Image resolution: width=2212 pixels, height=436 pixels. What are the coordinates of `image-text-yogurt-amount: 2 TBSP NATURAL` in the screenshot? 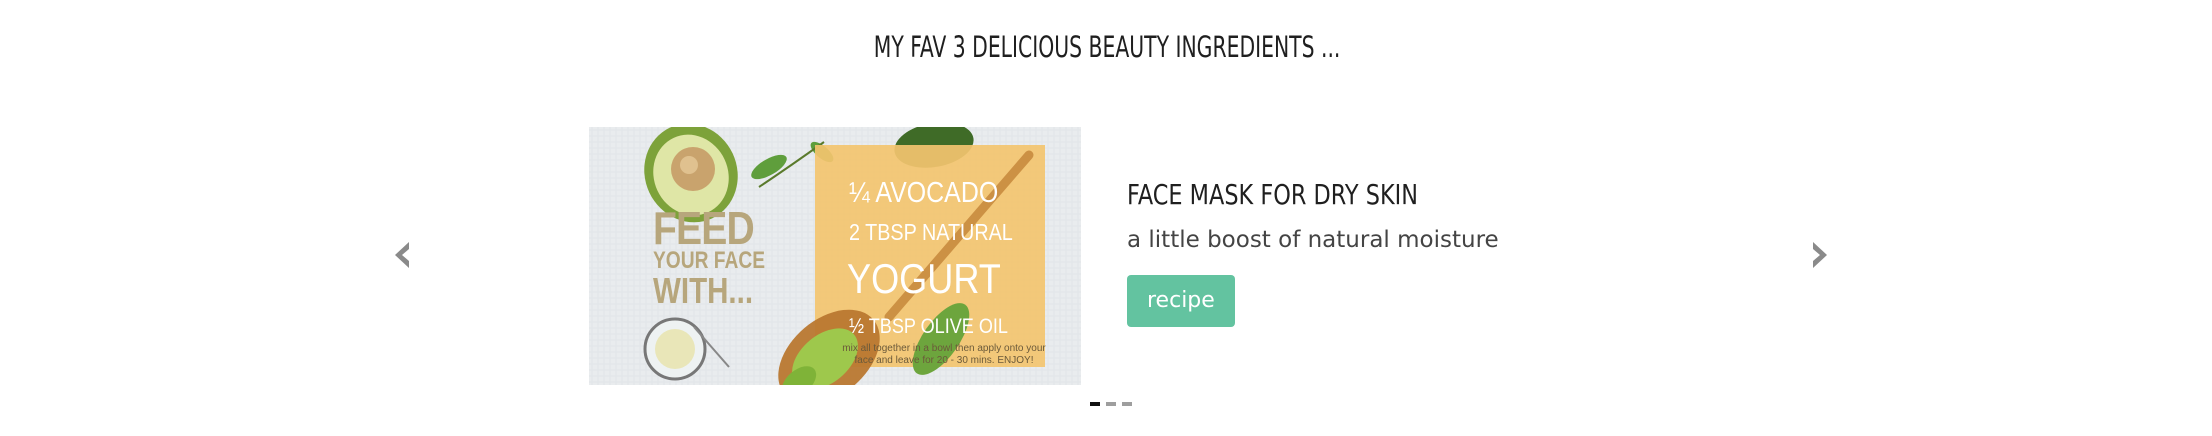 It's located at (931, 232).